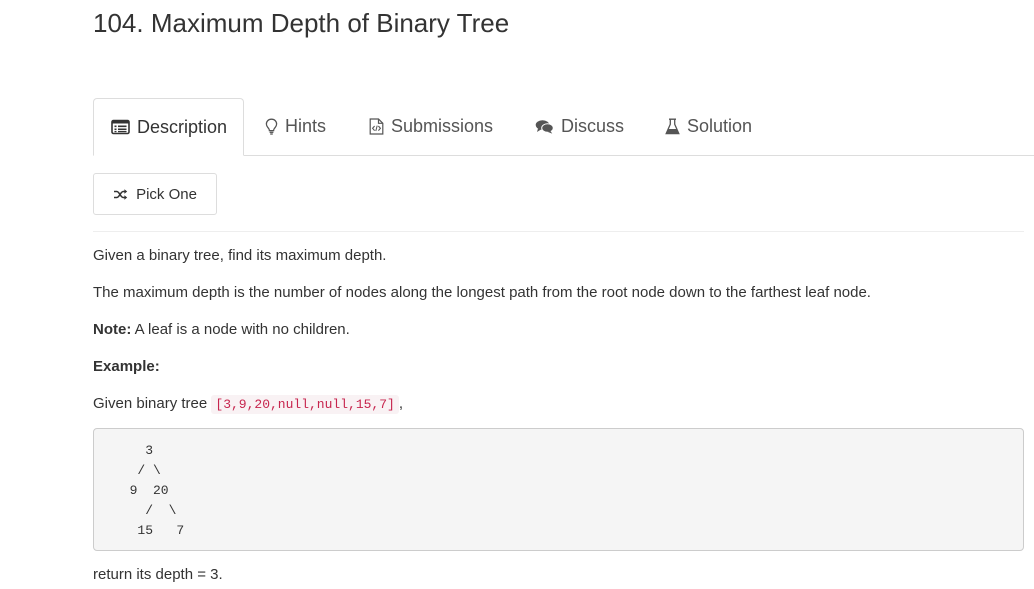  What do you see at coordinates (672, 126) in the screenshot?
I see `flask-icon` at bounding box center [672, 126].